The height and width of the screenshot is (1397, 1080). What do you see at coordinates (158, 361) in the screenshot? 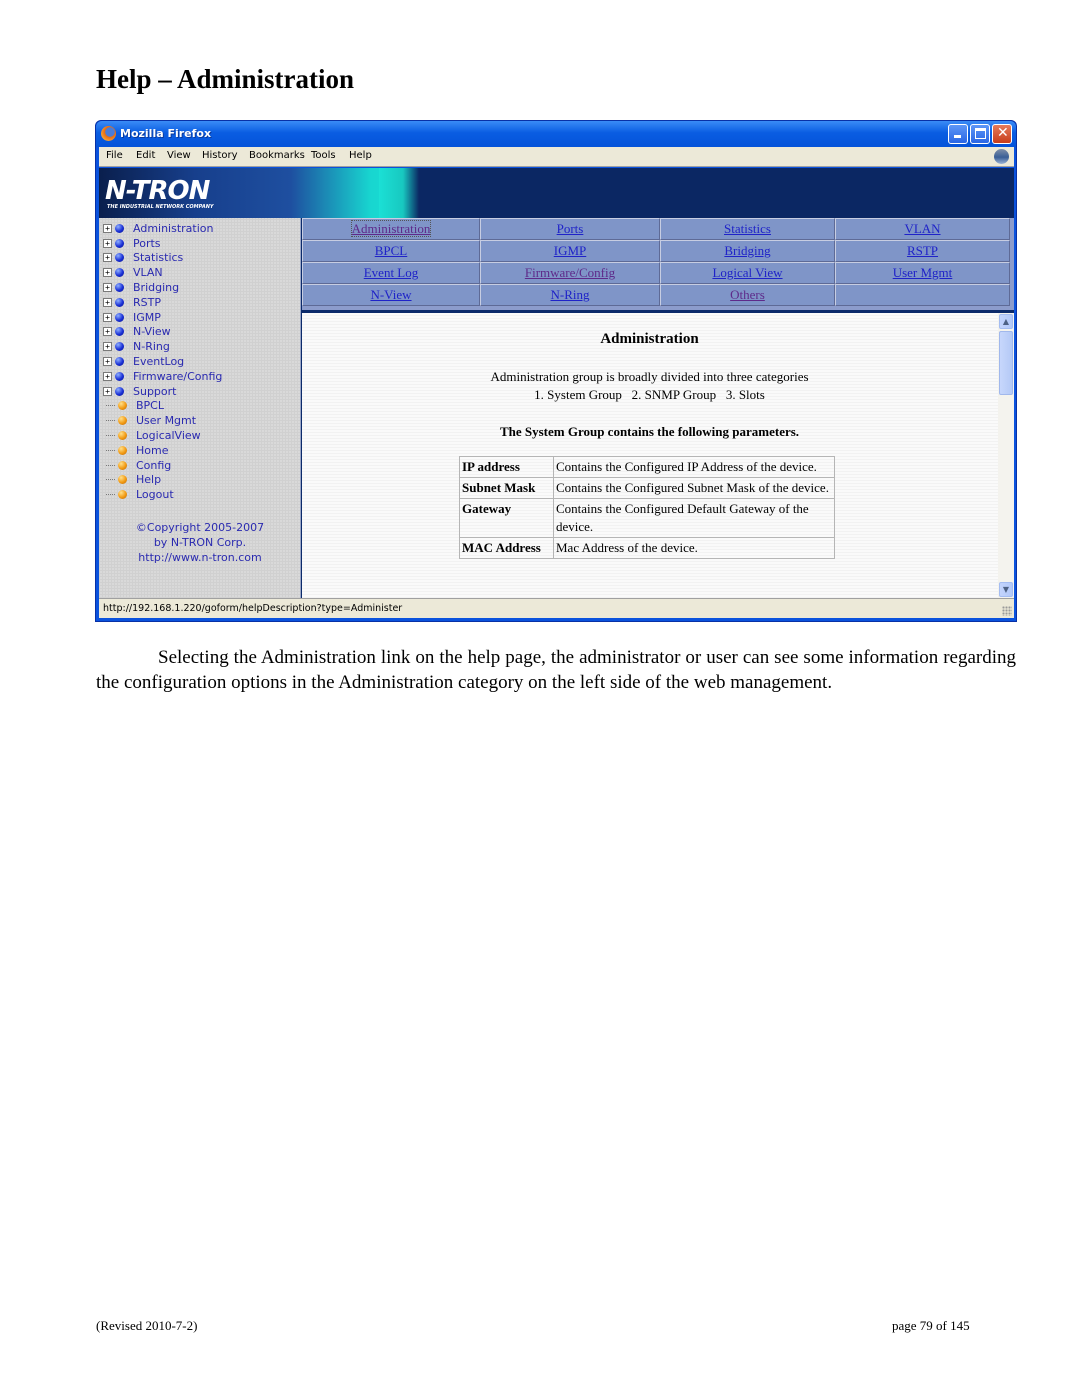
I see `sidebar-item-label: EventLog` at bounding box center [158, 361].